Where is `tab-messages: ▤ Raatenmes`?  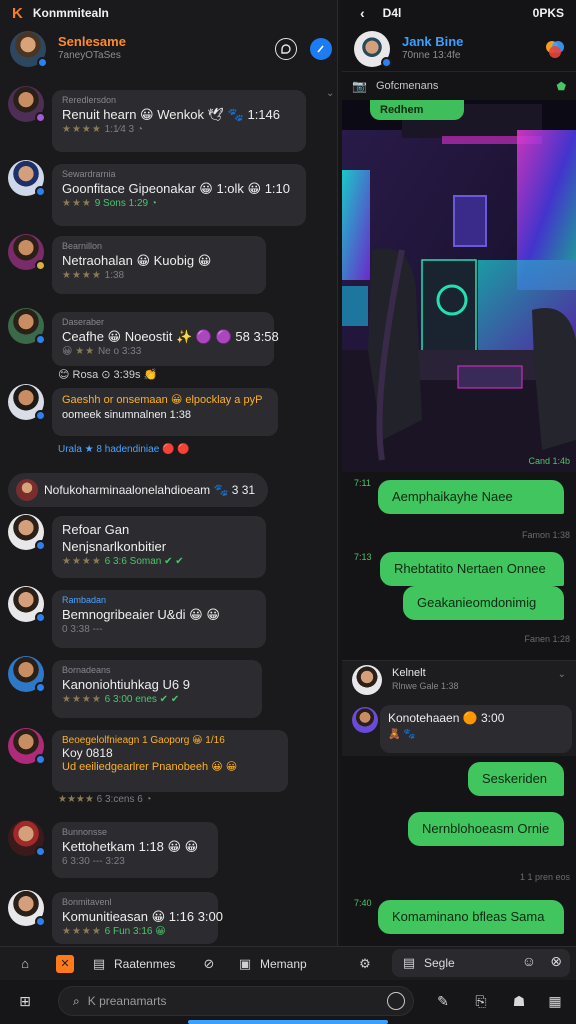 tab-messages: ▤ Raatenmes is located at coordinates (133, 964).